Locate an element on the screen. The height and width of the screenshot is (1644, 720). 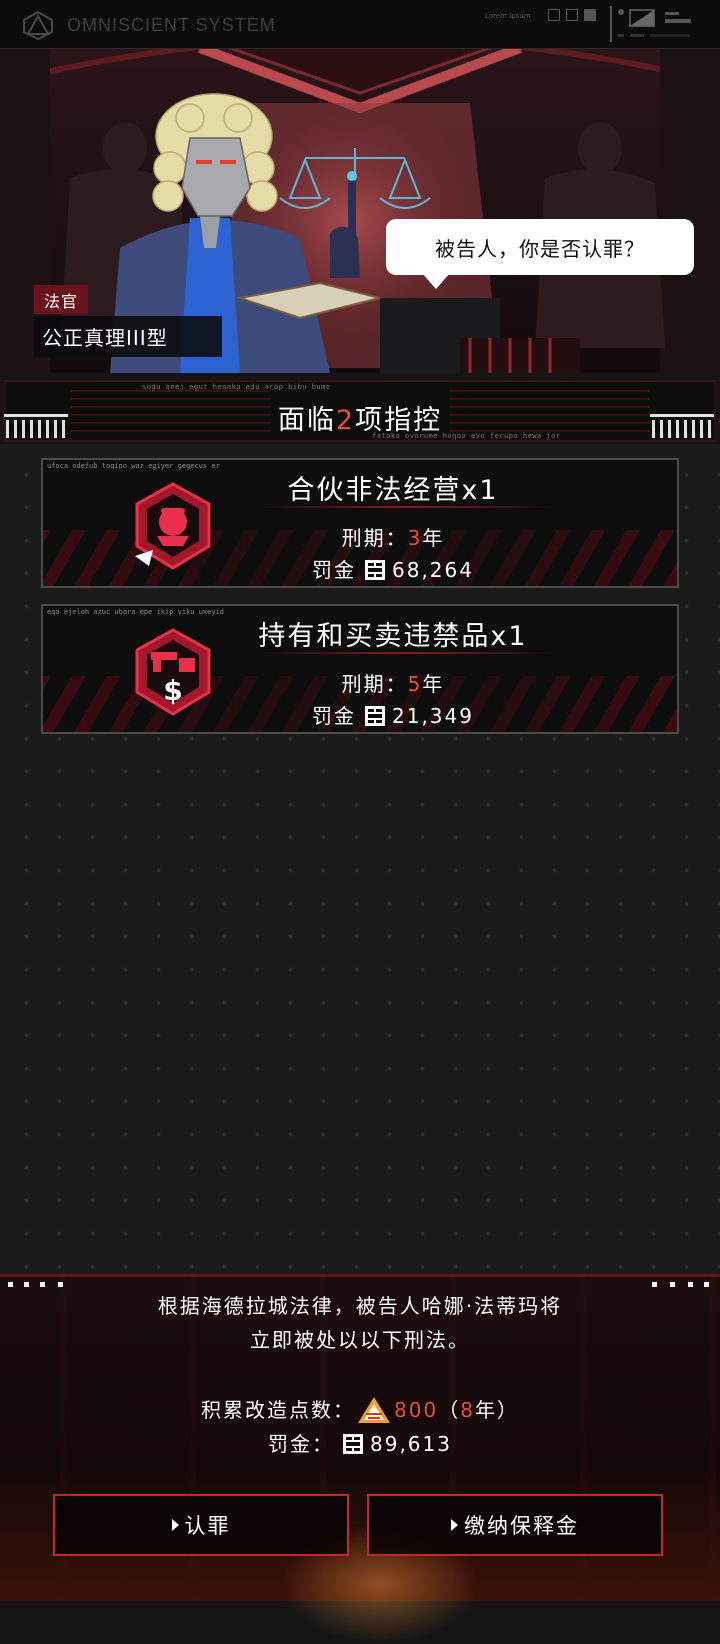
pay-bail-button: 缴纳保释金 is located at coordinates (515, 1525).